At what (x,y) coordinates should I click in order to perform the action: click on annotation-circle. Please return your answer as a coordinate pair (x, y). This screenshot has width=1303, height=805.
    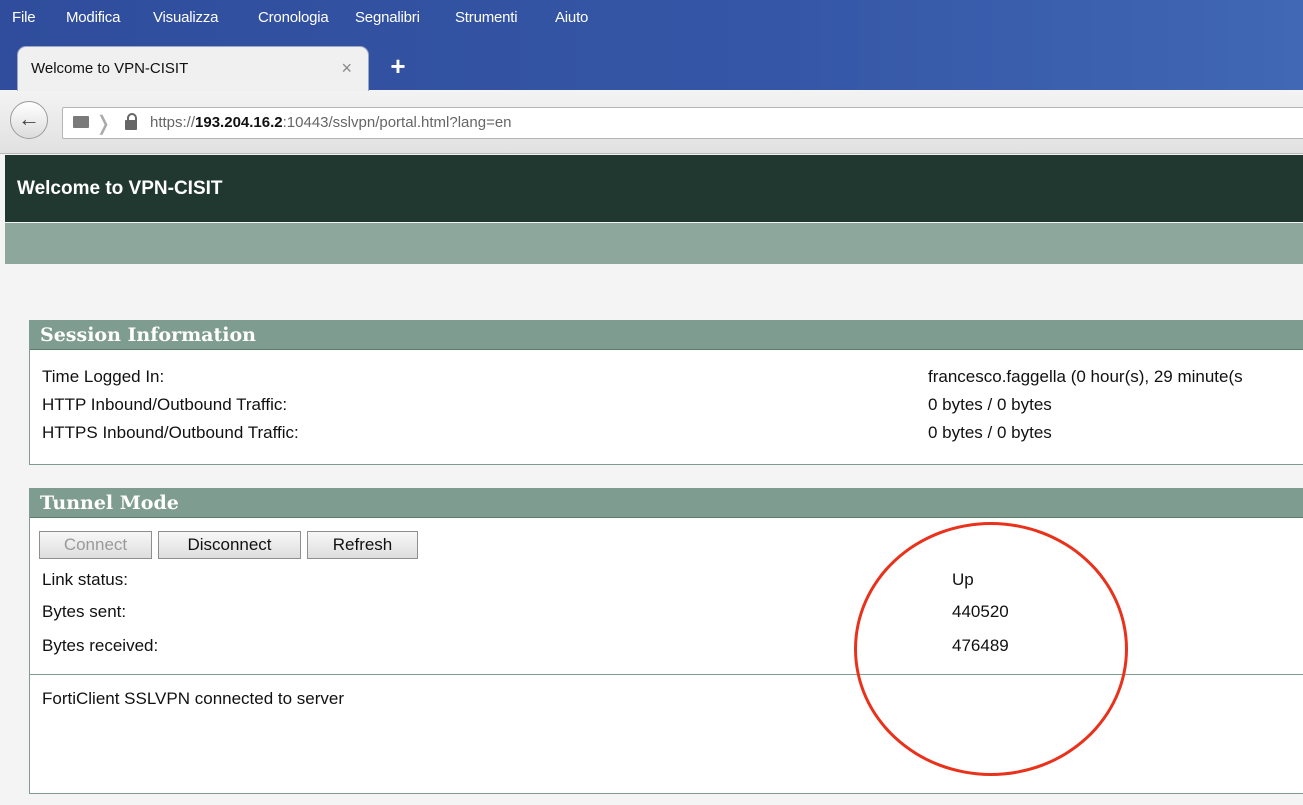
    Looking at the image, I should click on (991, 649).